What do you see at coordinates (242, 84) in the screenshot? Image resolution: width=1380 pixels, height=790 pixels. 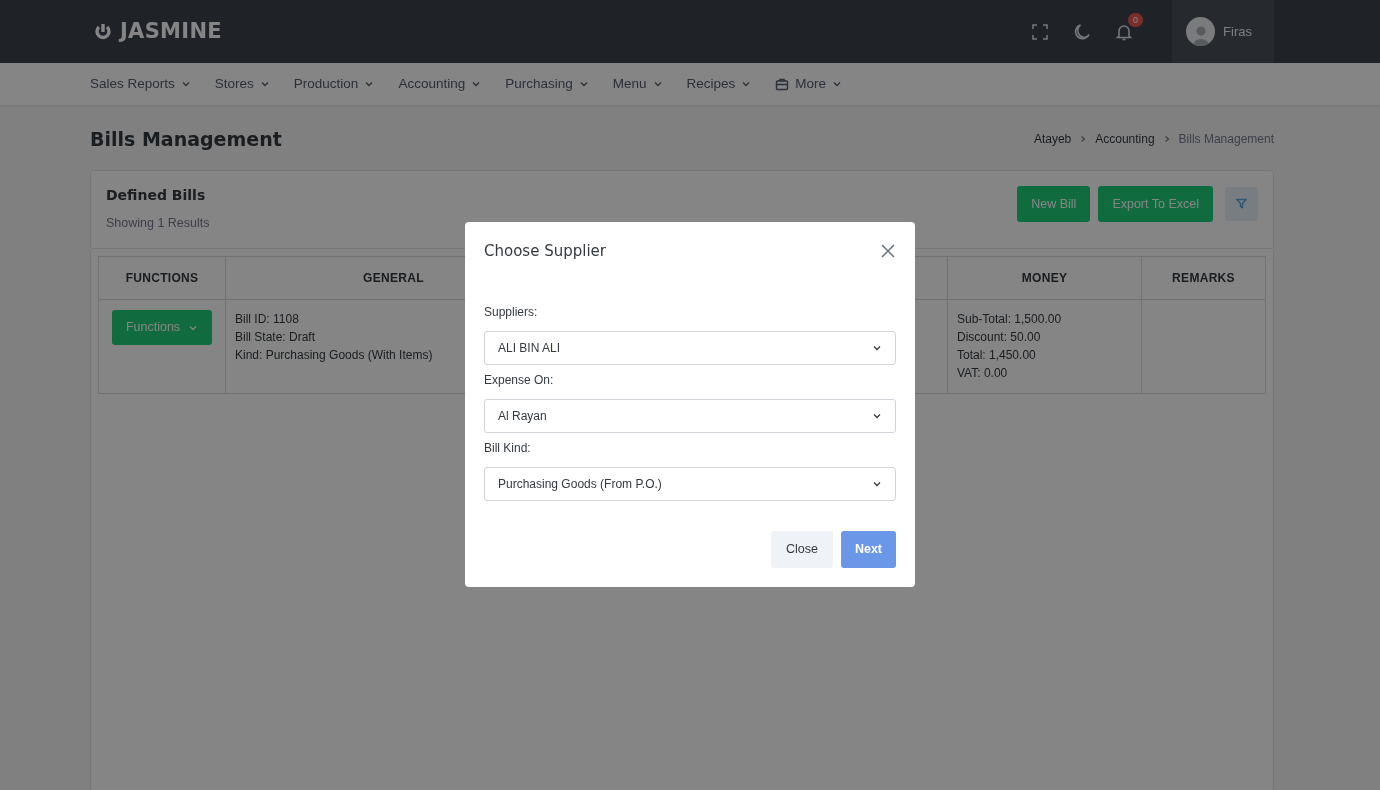 I see `nav-menu-item: Stores` at bounding box center [242, 84].